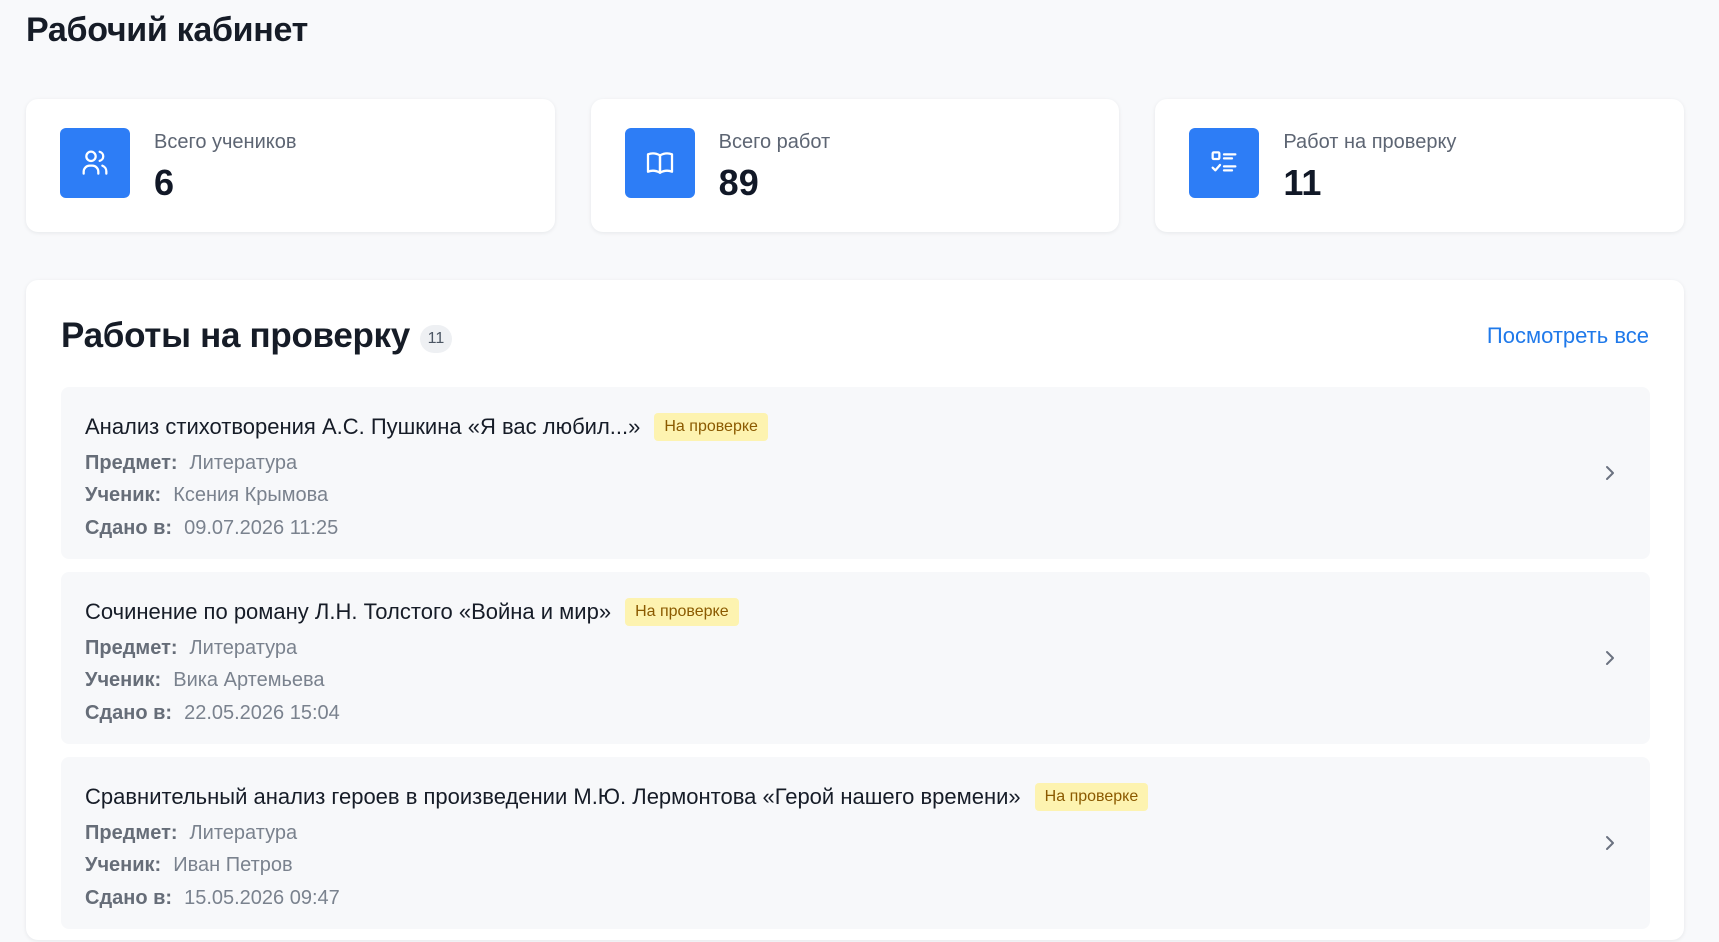  I want to click on review-item-submitted: Сдано в: 22.05.2026 15:04, so click(212, 713).